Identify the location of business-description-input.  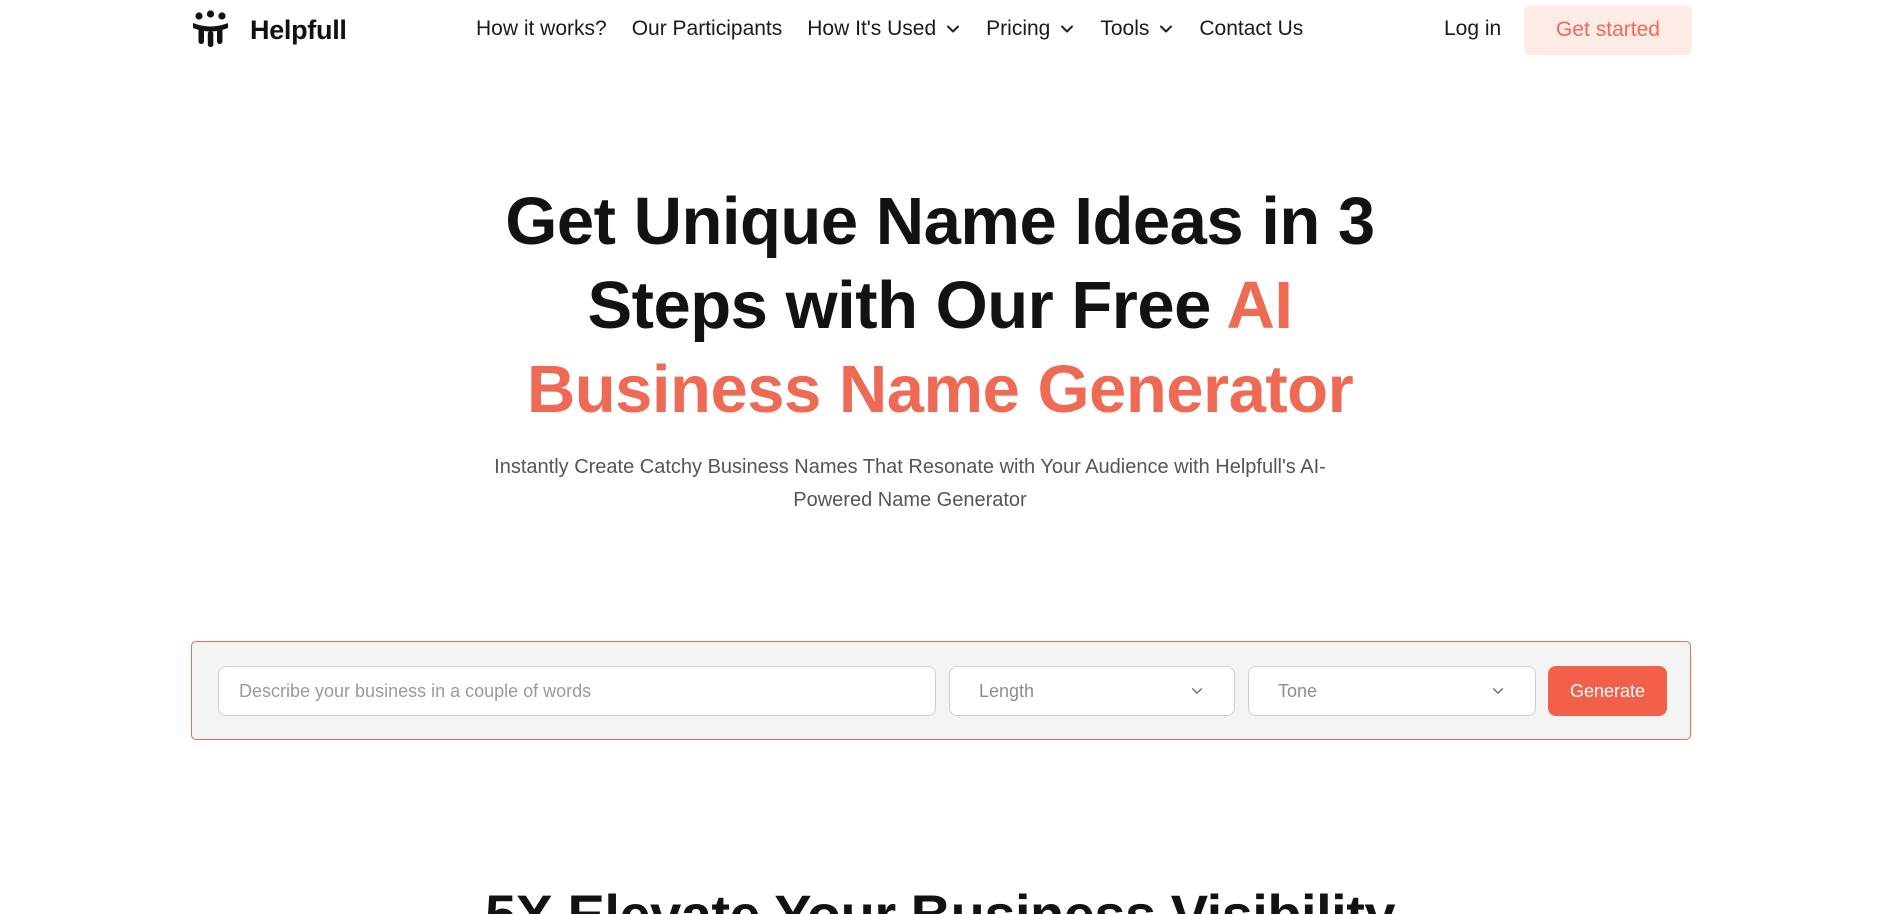
(577, 691).